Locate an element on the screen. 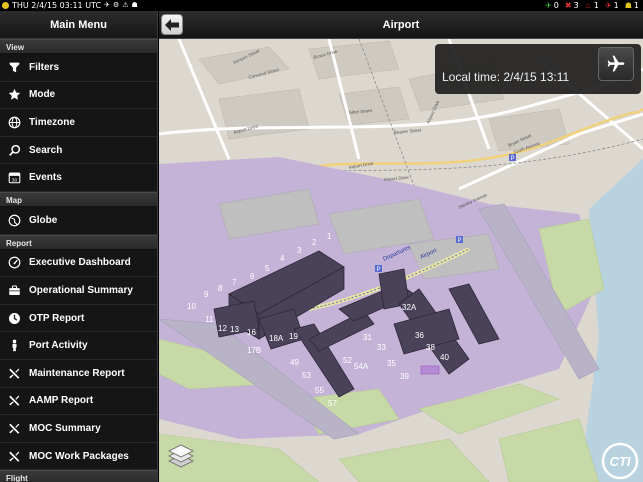 The width and height of the screenshot is (643, 482). status-item-alert: ✈ 1 is located at coordinates (612, 5).